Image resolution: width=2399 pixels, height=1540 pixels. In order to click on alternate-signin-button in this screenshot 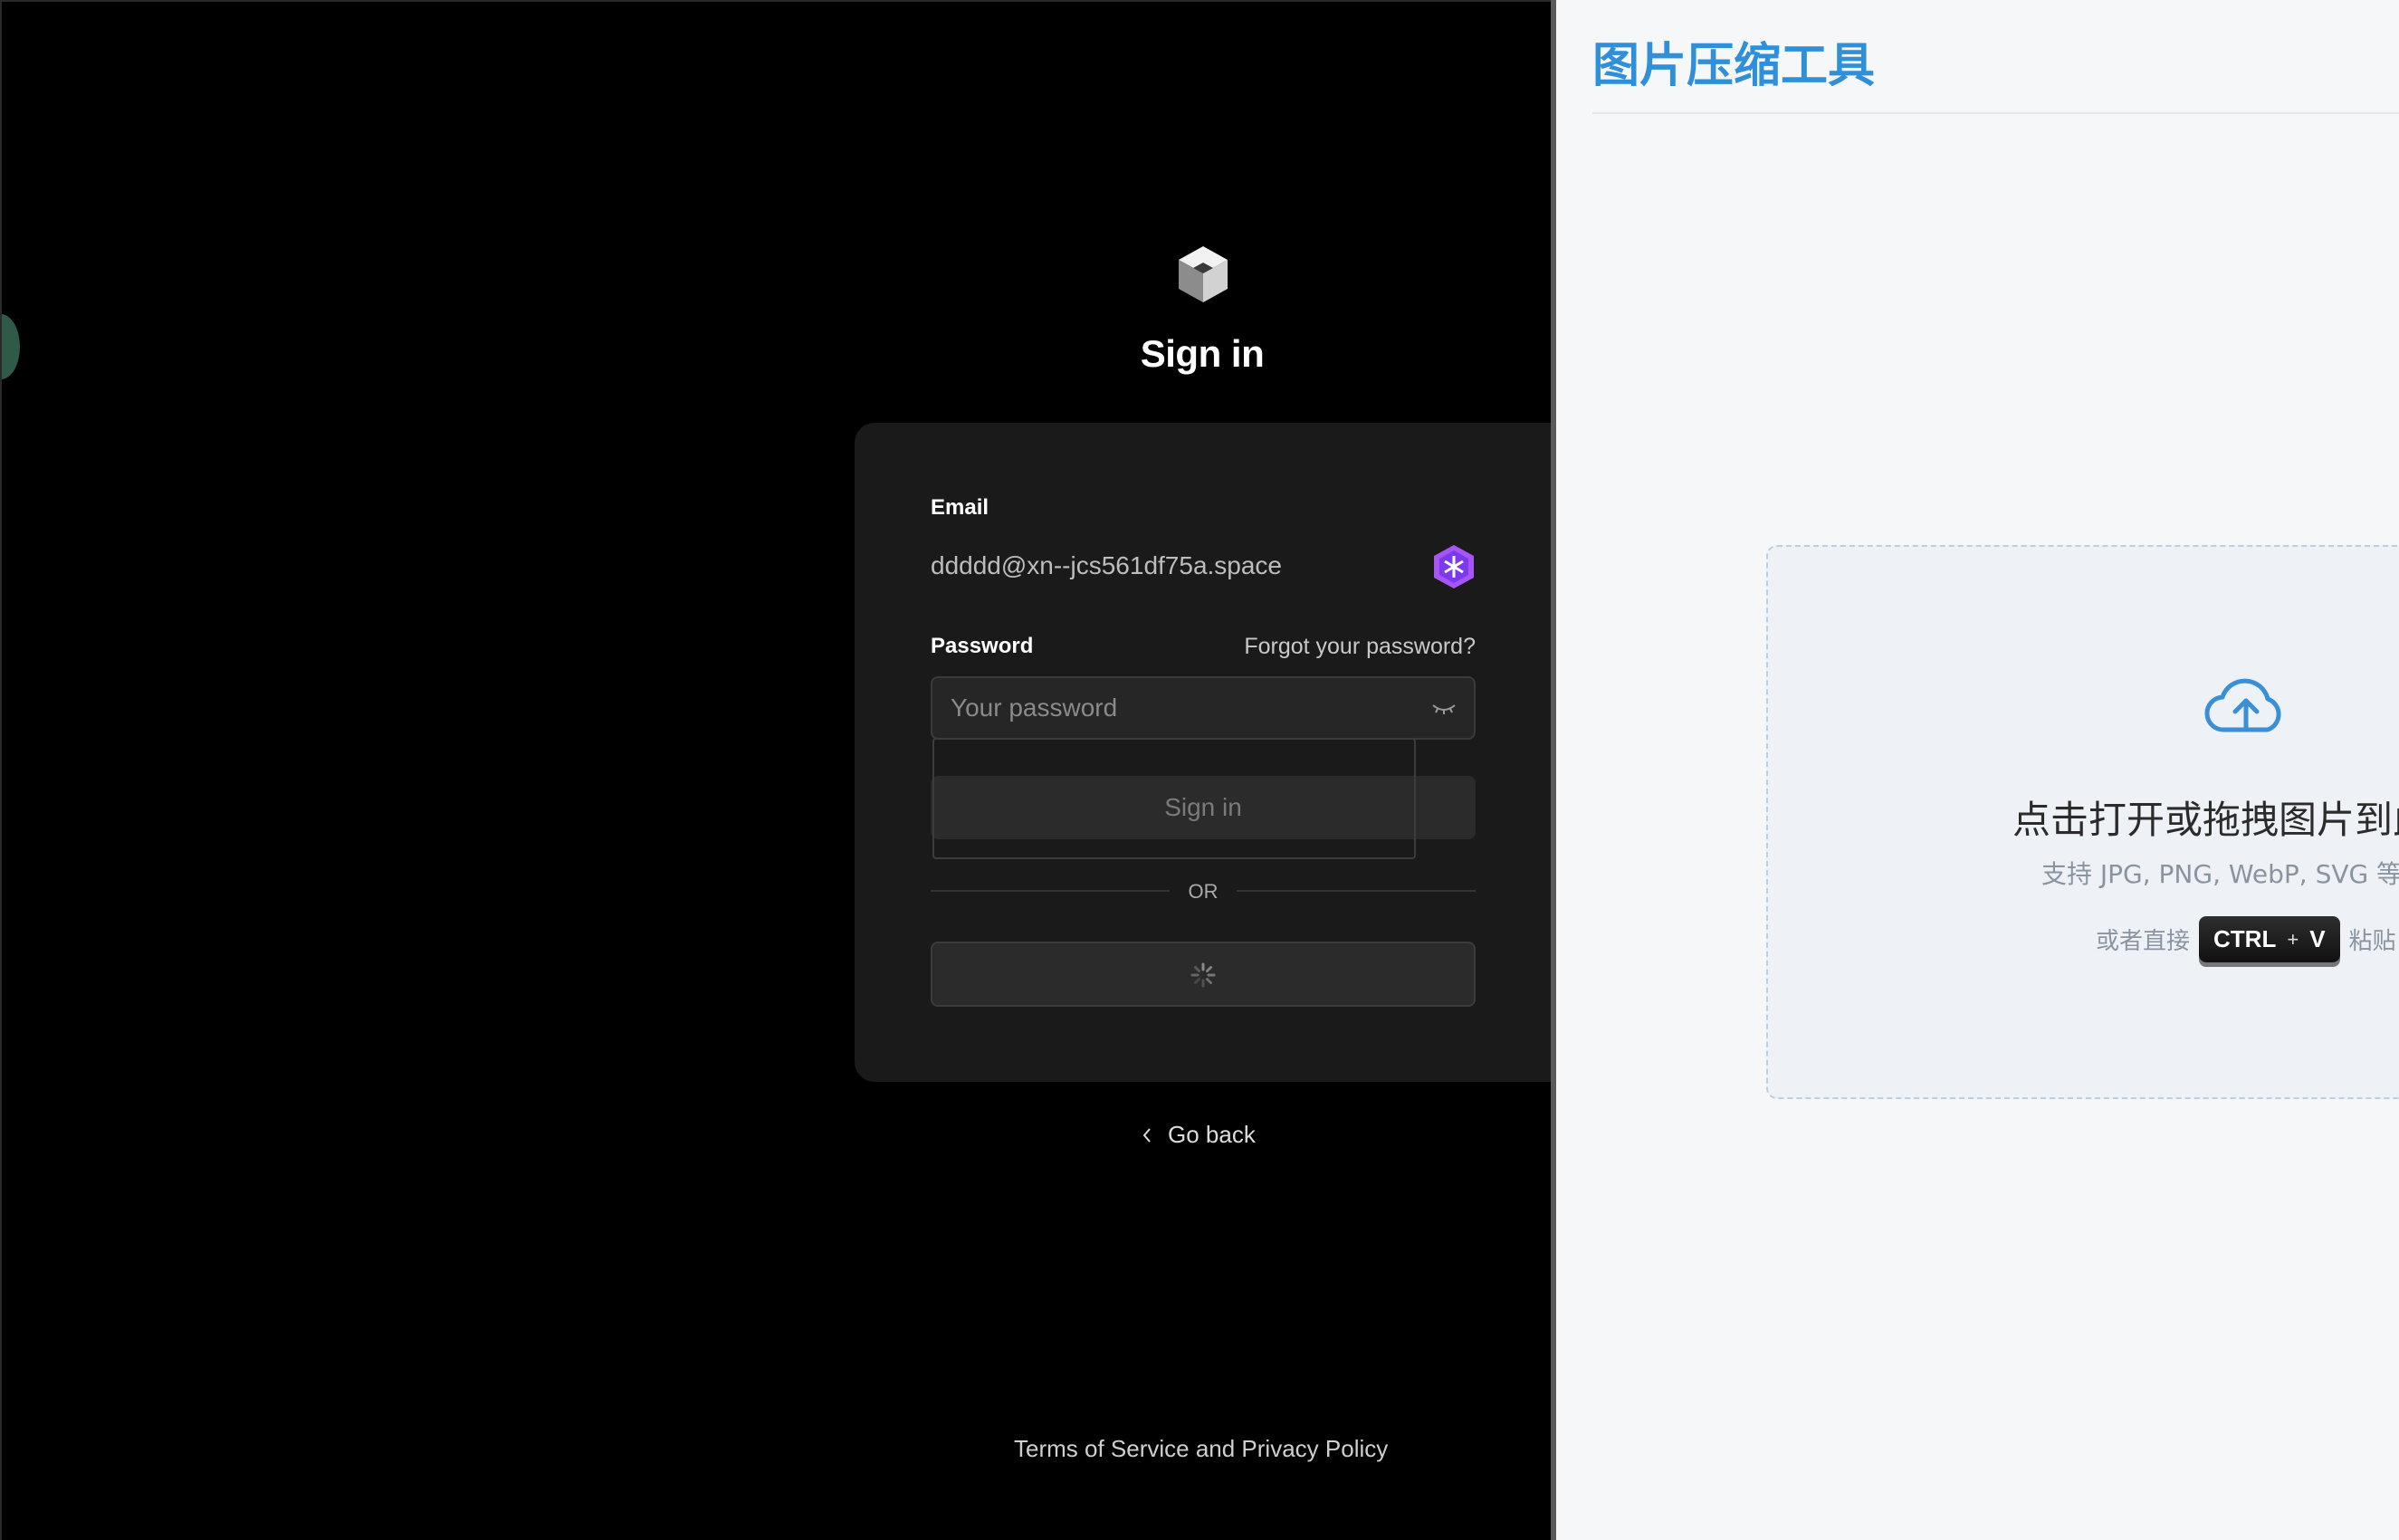, I will do `click(1203, 974)`.